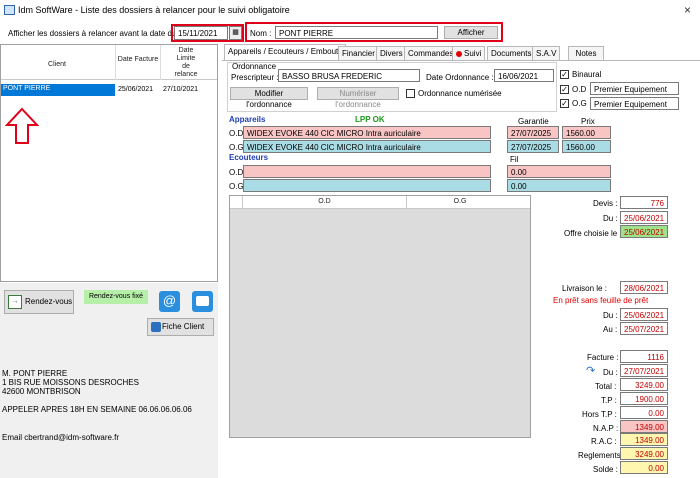 The image size is (700, 478). What do you see at coordinates (169, 301) in the screenshot?
I see `email-icon: @` at bounding box center [169, 301].